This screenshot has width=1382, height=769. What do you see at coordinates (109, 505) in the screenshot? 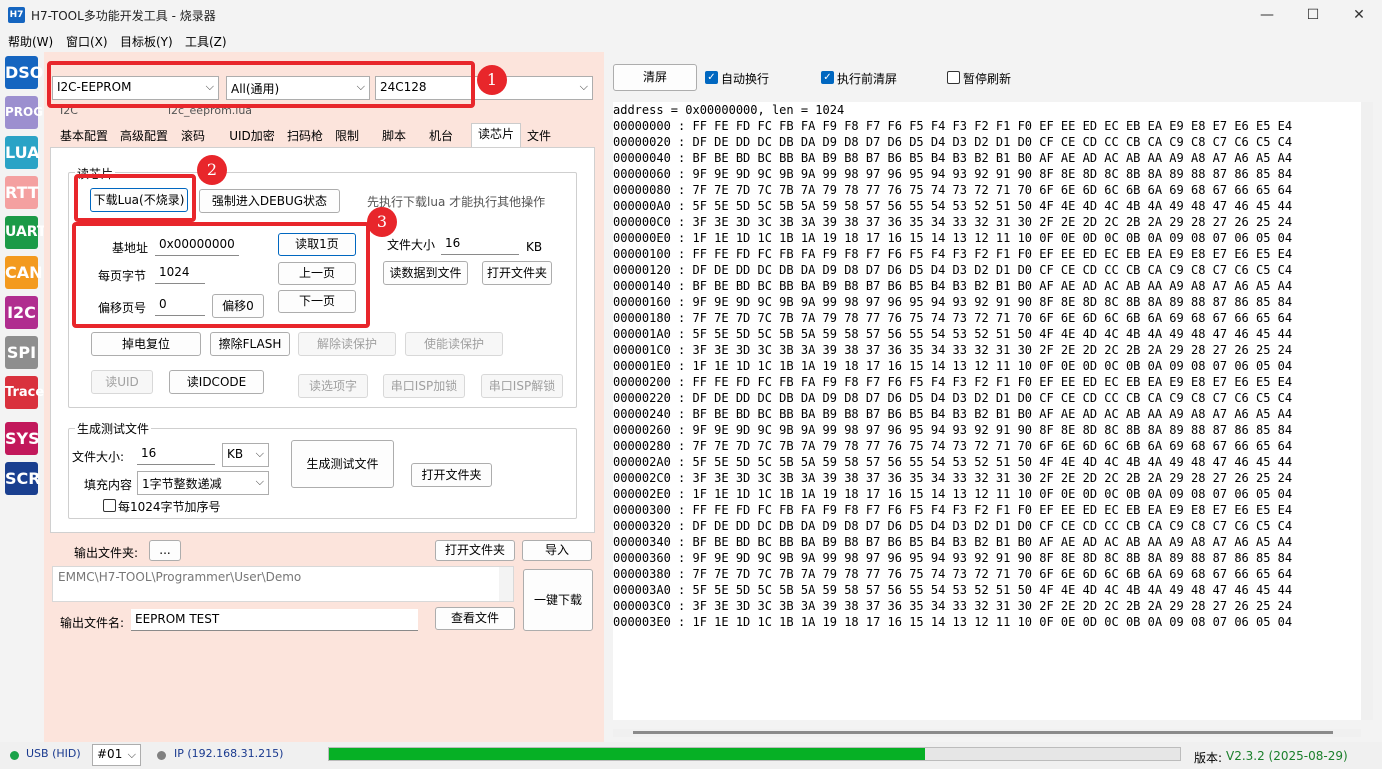
I see `sequence-checkbox` at bounding box center [109, 505].